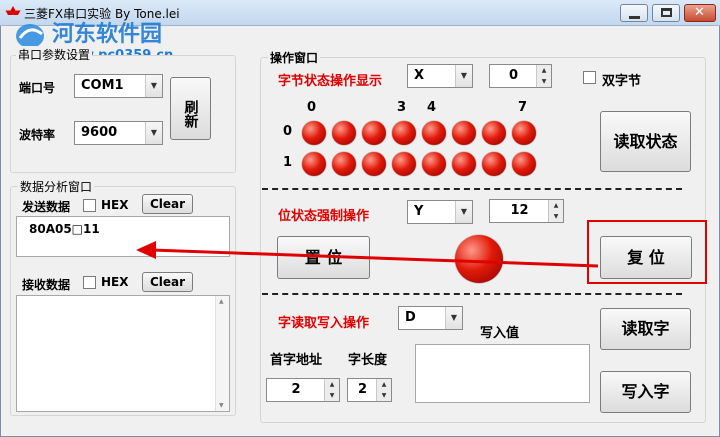  I want to click on byte-device-select: X ▼, so click(440, 76).